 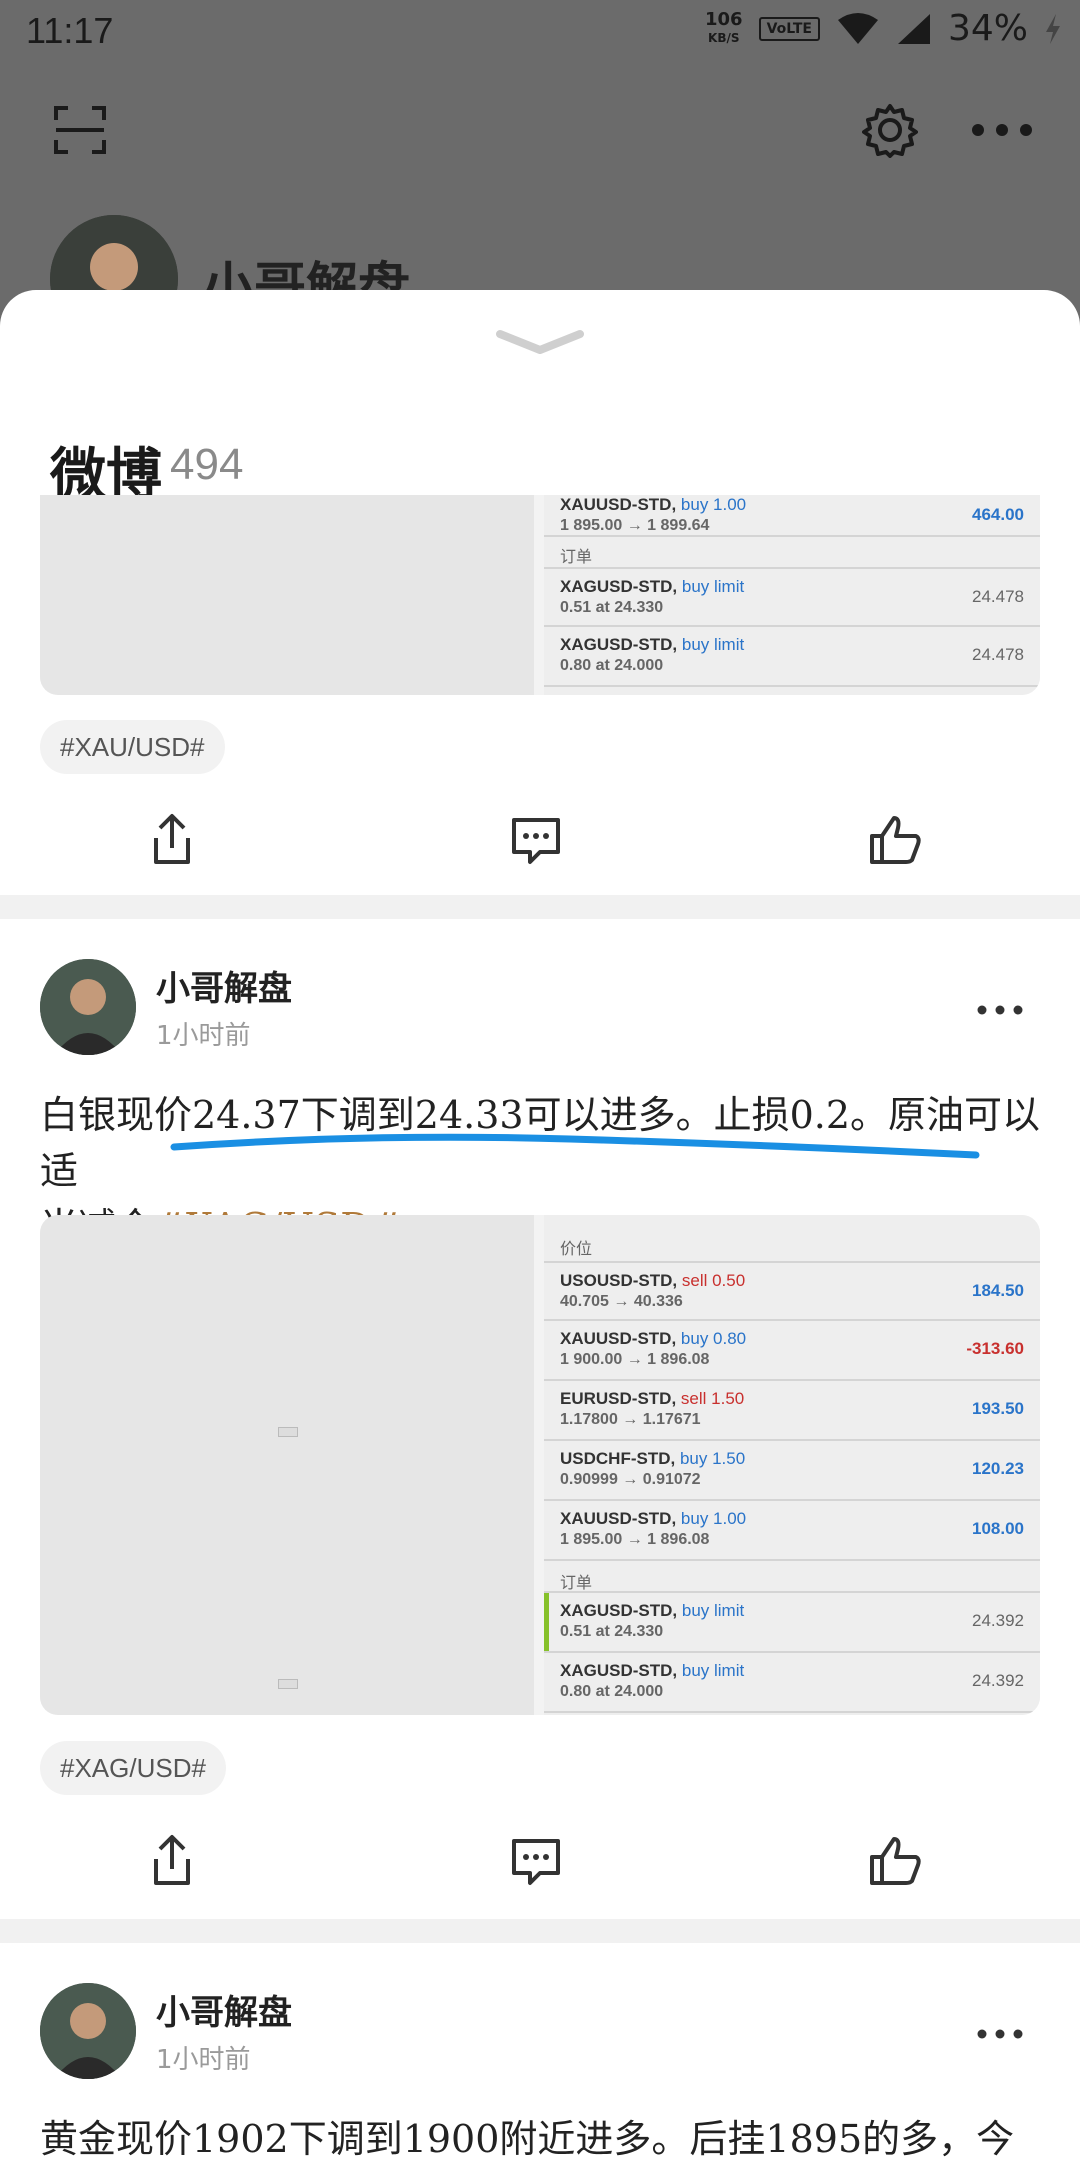 What do you see at coordinates (540, 135) in the screenshot?
I see `profile-topbar` at bounding box center [540, 135].